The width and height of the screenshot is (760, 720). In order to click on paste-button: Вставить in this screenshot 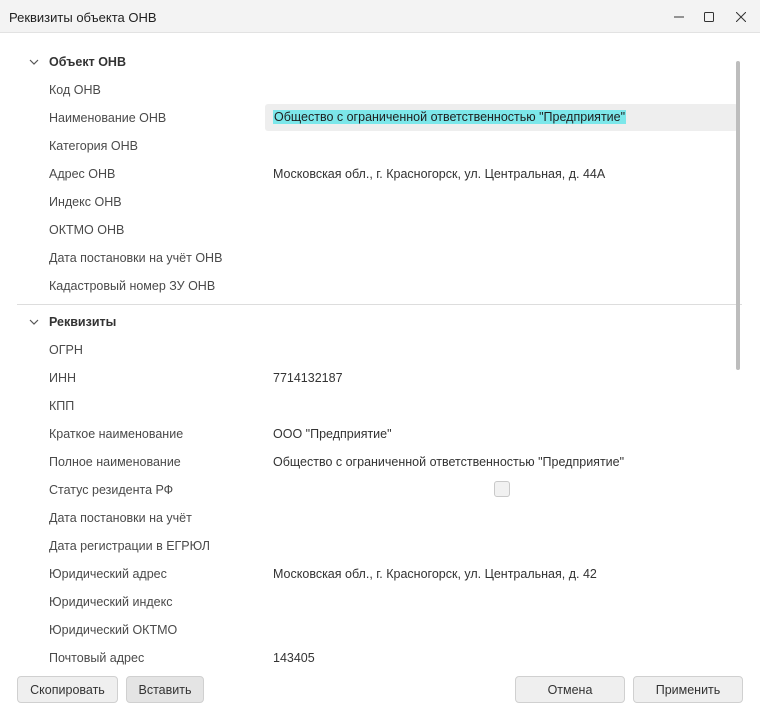, I will do `click(165, 689)`.